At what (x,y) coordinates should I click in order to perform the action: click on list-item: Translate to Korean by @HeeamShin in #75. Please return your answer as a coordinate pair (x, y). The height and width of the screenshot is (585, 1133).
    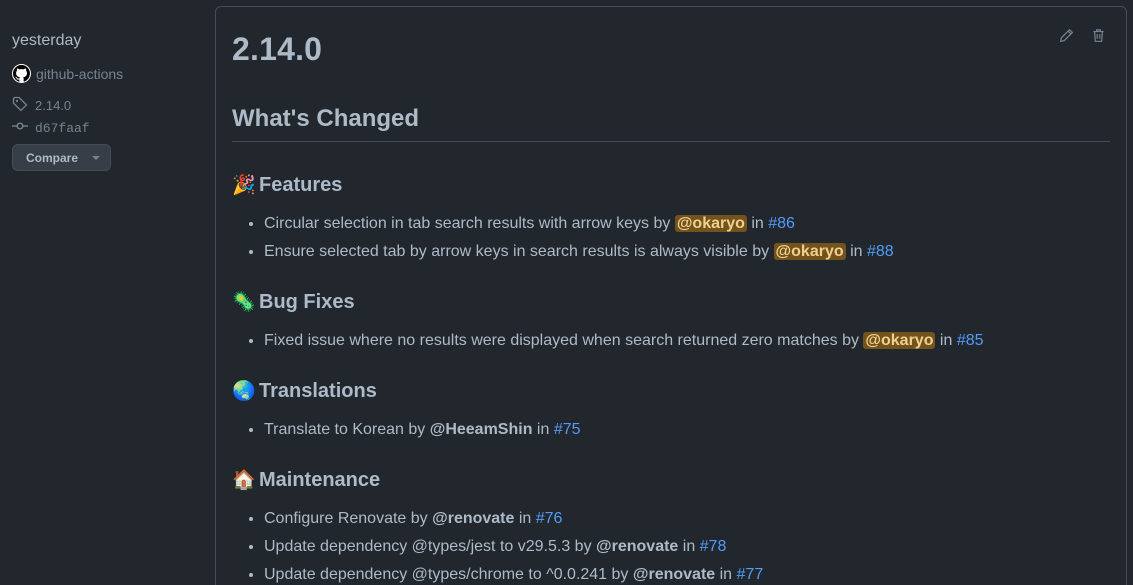
    Looking at the image, I should click on (422, 430).